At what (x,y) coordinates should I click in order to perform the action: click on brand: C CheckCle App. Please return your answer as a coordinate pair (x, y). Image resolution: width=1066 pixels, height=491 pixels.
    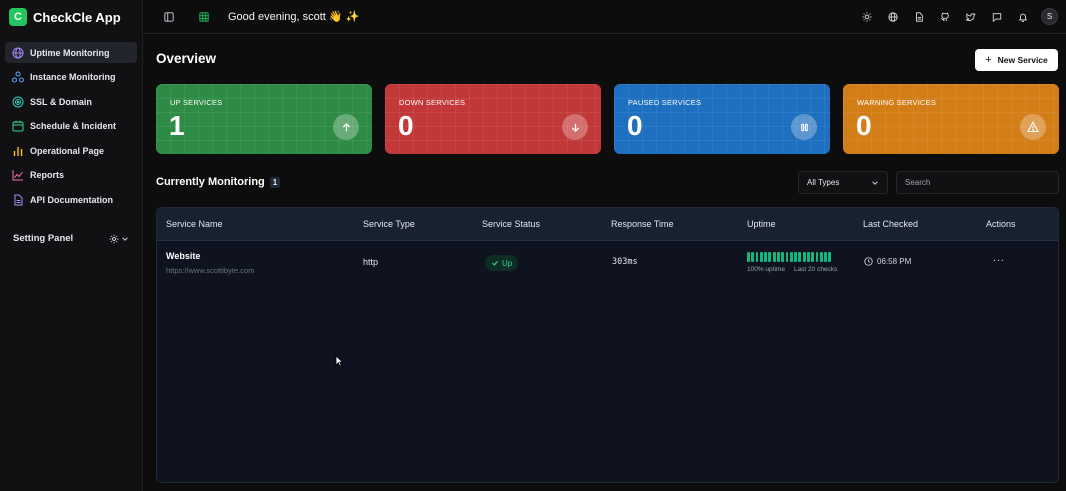
    Looking at the image, I should click on (71, 17).